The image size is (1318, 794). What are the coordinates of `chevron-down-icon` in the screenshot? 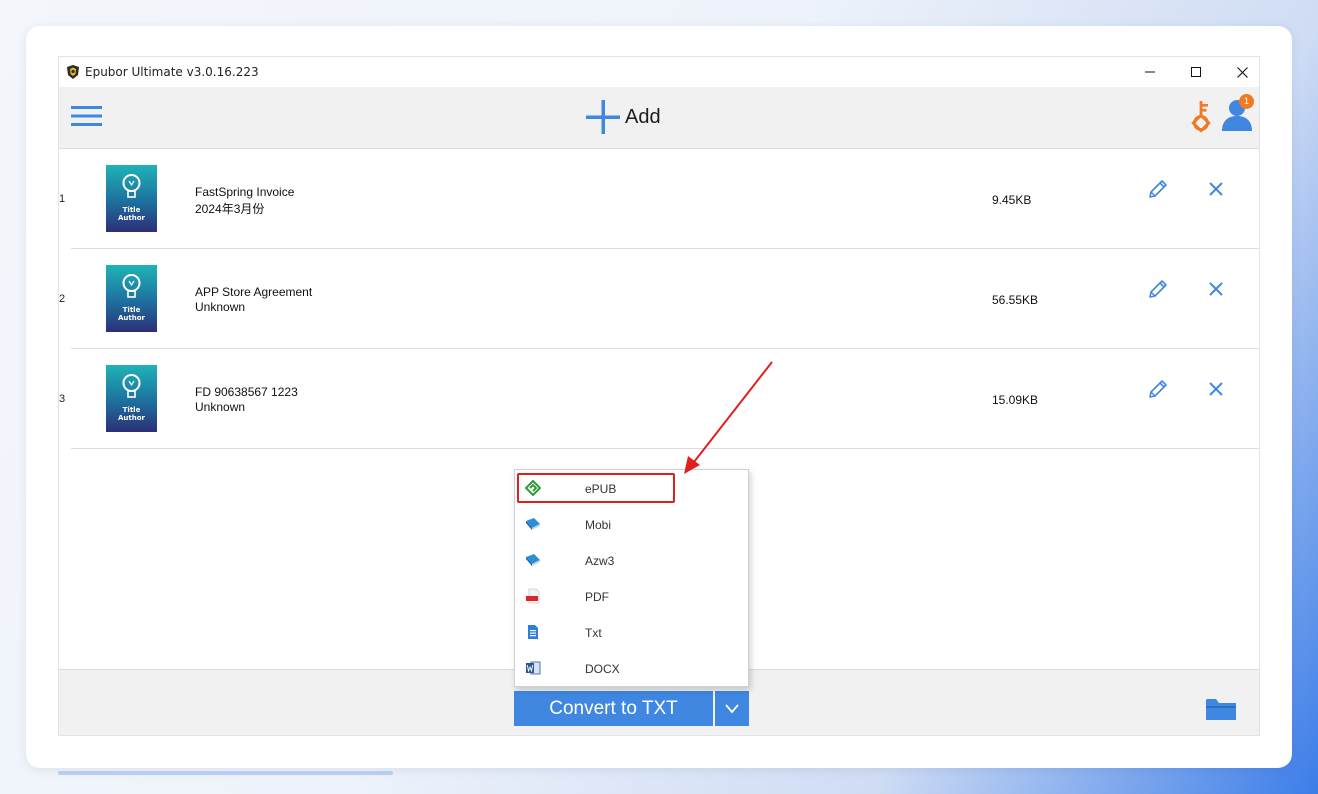 It's located at (732, 708).